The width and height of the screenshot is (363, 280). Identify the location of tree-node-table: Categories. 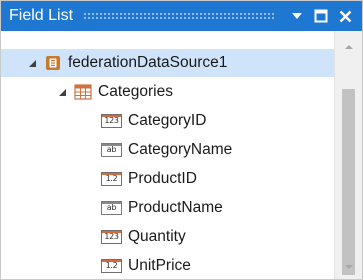
(168, 92).